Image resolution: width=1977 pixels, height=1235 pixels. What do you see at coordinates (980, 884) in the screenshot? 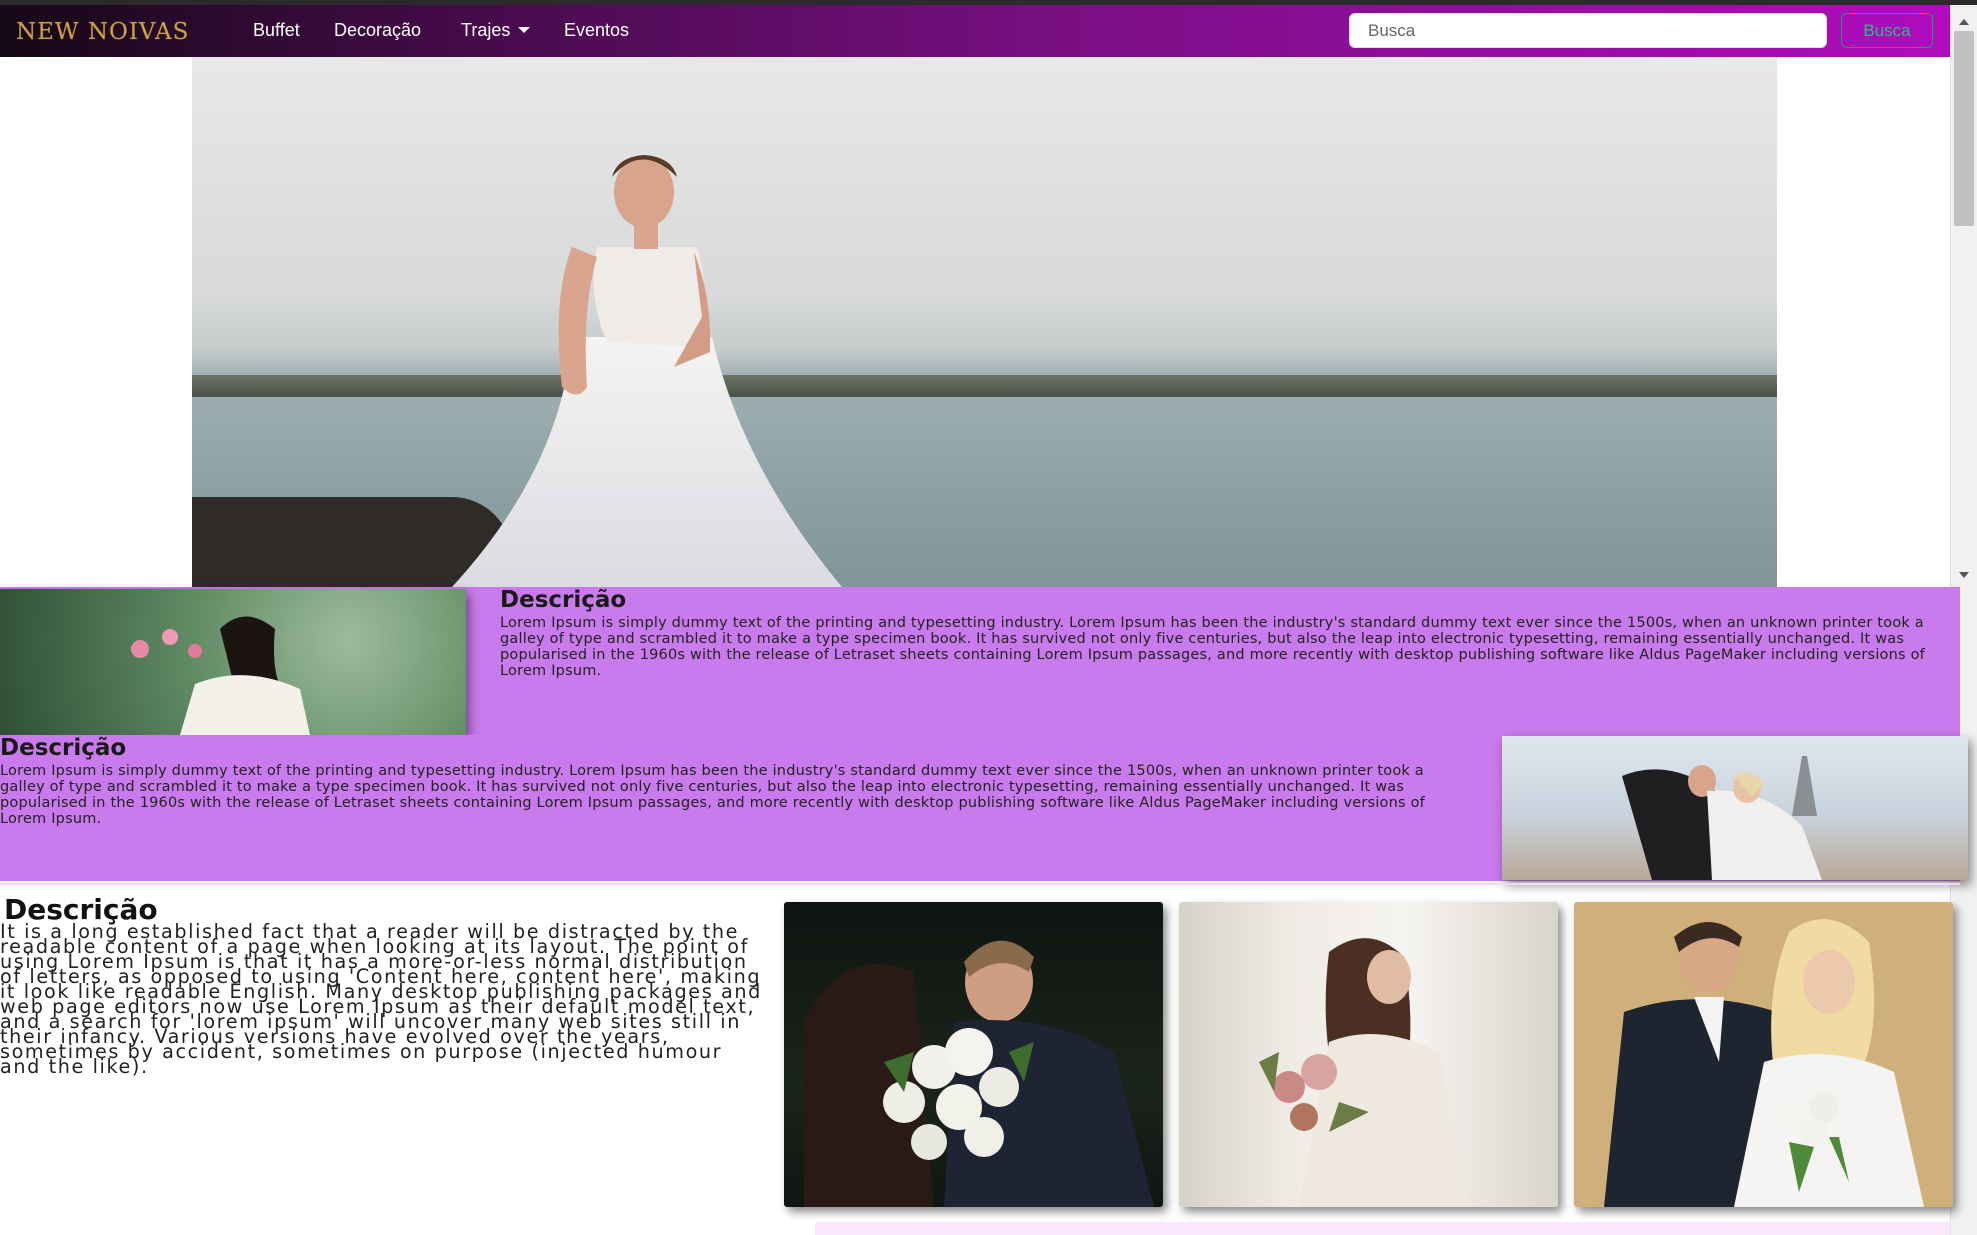
I see `section-divider` at bounding box center [980, 884].